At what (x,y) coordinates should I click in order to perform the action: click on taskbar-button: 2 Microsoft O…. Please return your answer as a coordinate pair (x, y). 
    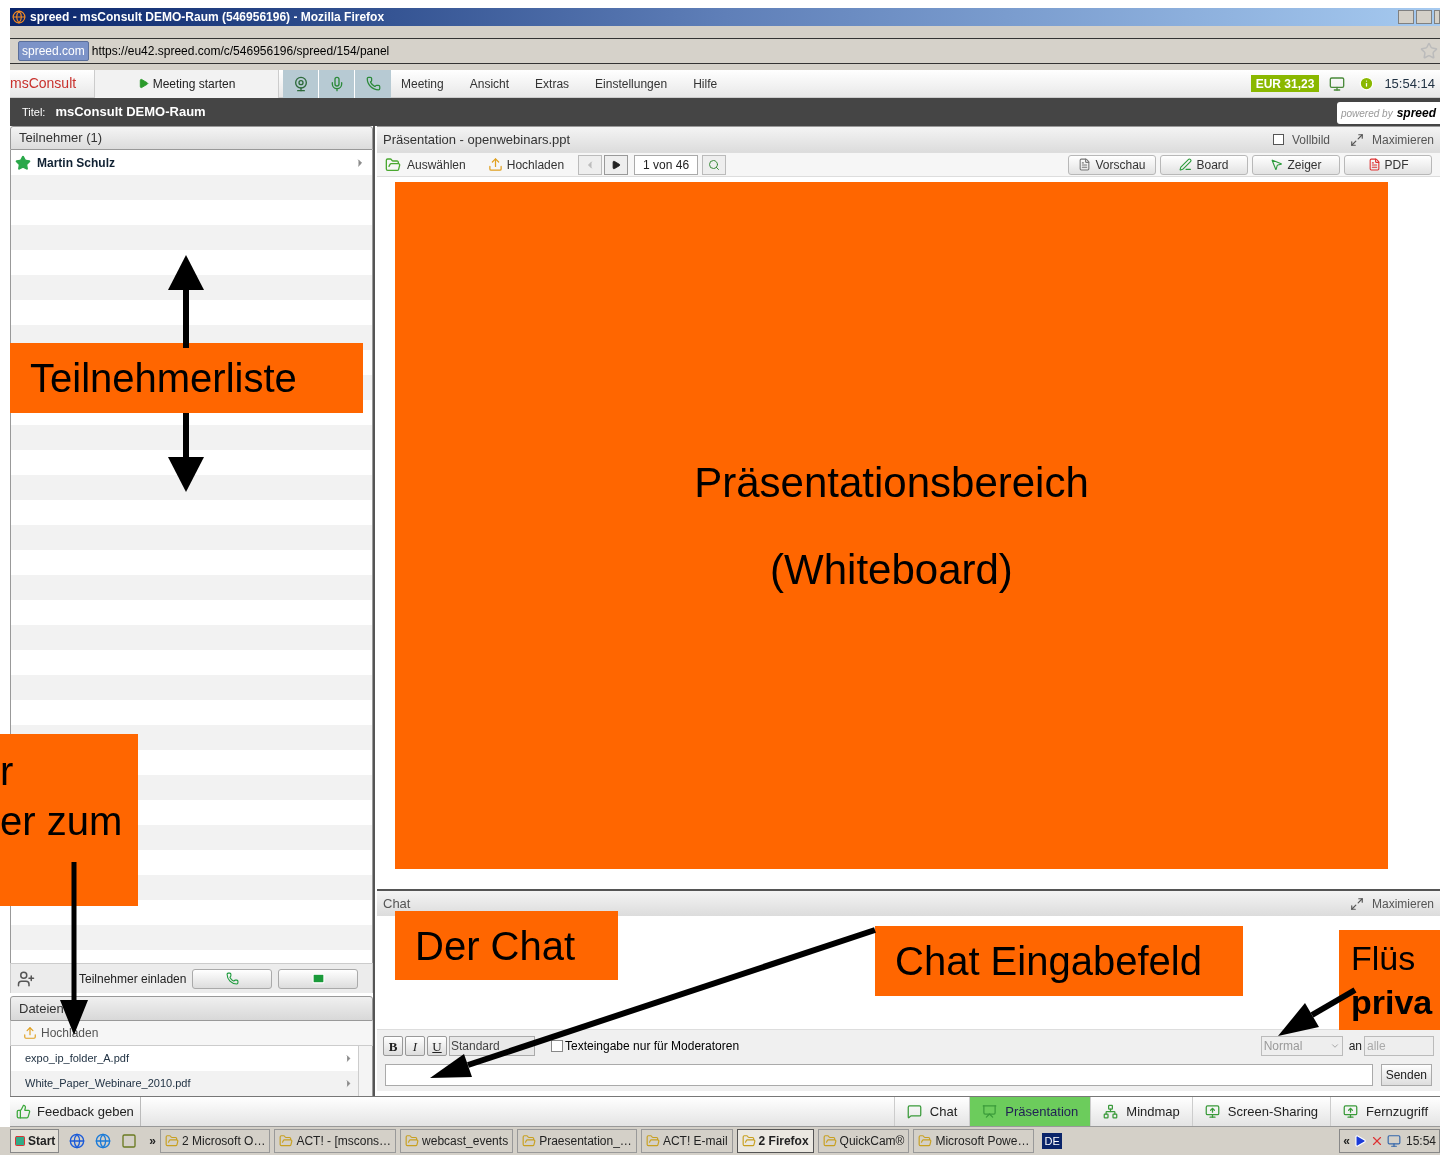
    Looking at the image, I should click on (215, 1141).